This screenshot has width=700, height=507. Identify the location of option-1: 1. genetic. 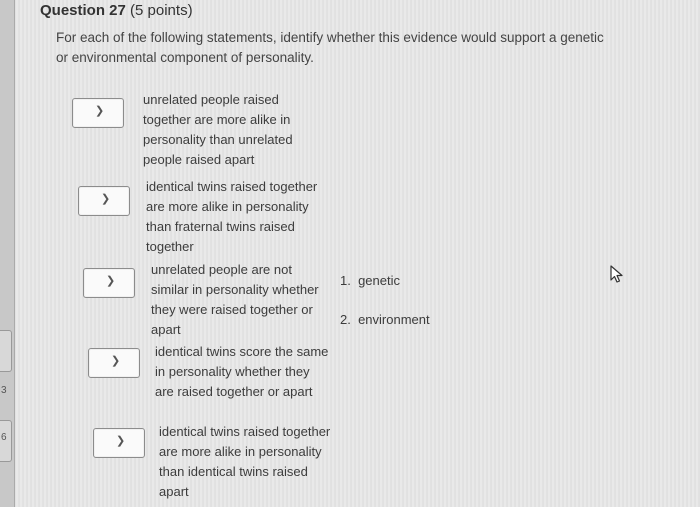
(370, 280).